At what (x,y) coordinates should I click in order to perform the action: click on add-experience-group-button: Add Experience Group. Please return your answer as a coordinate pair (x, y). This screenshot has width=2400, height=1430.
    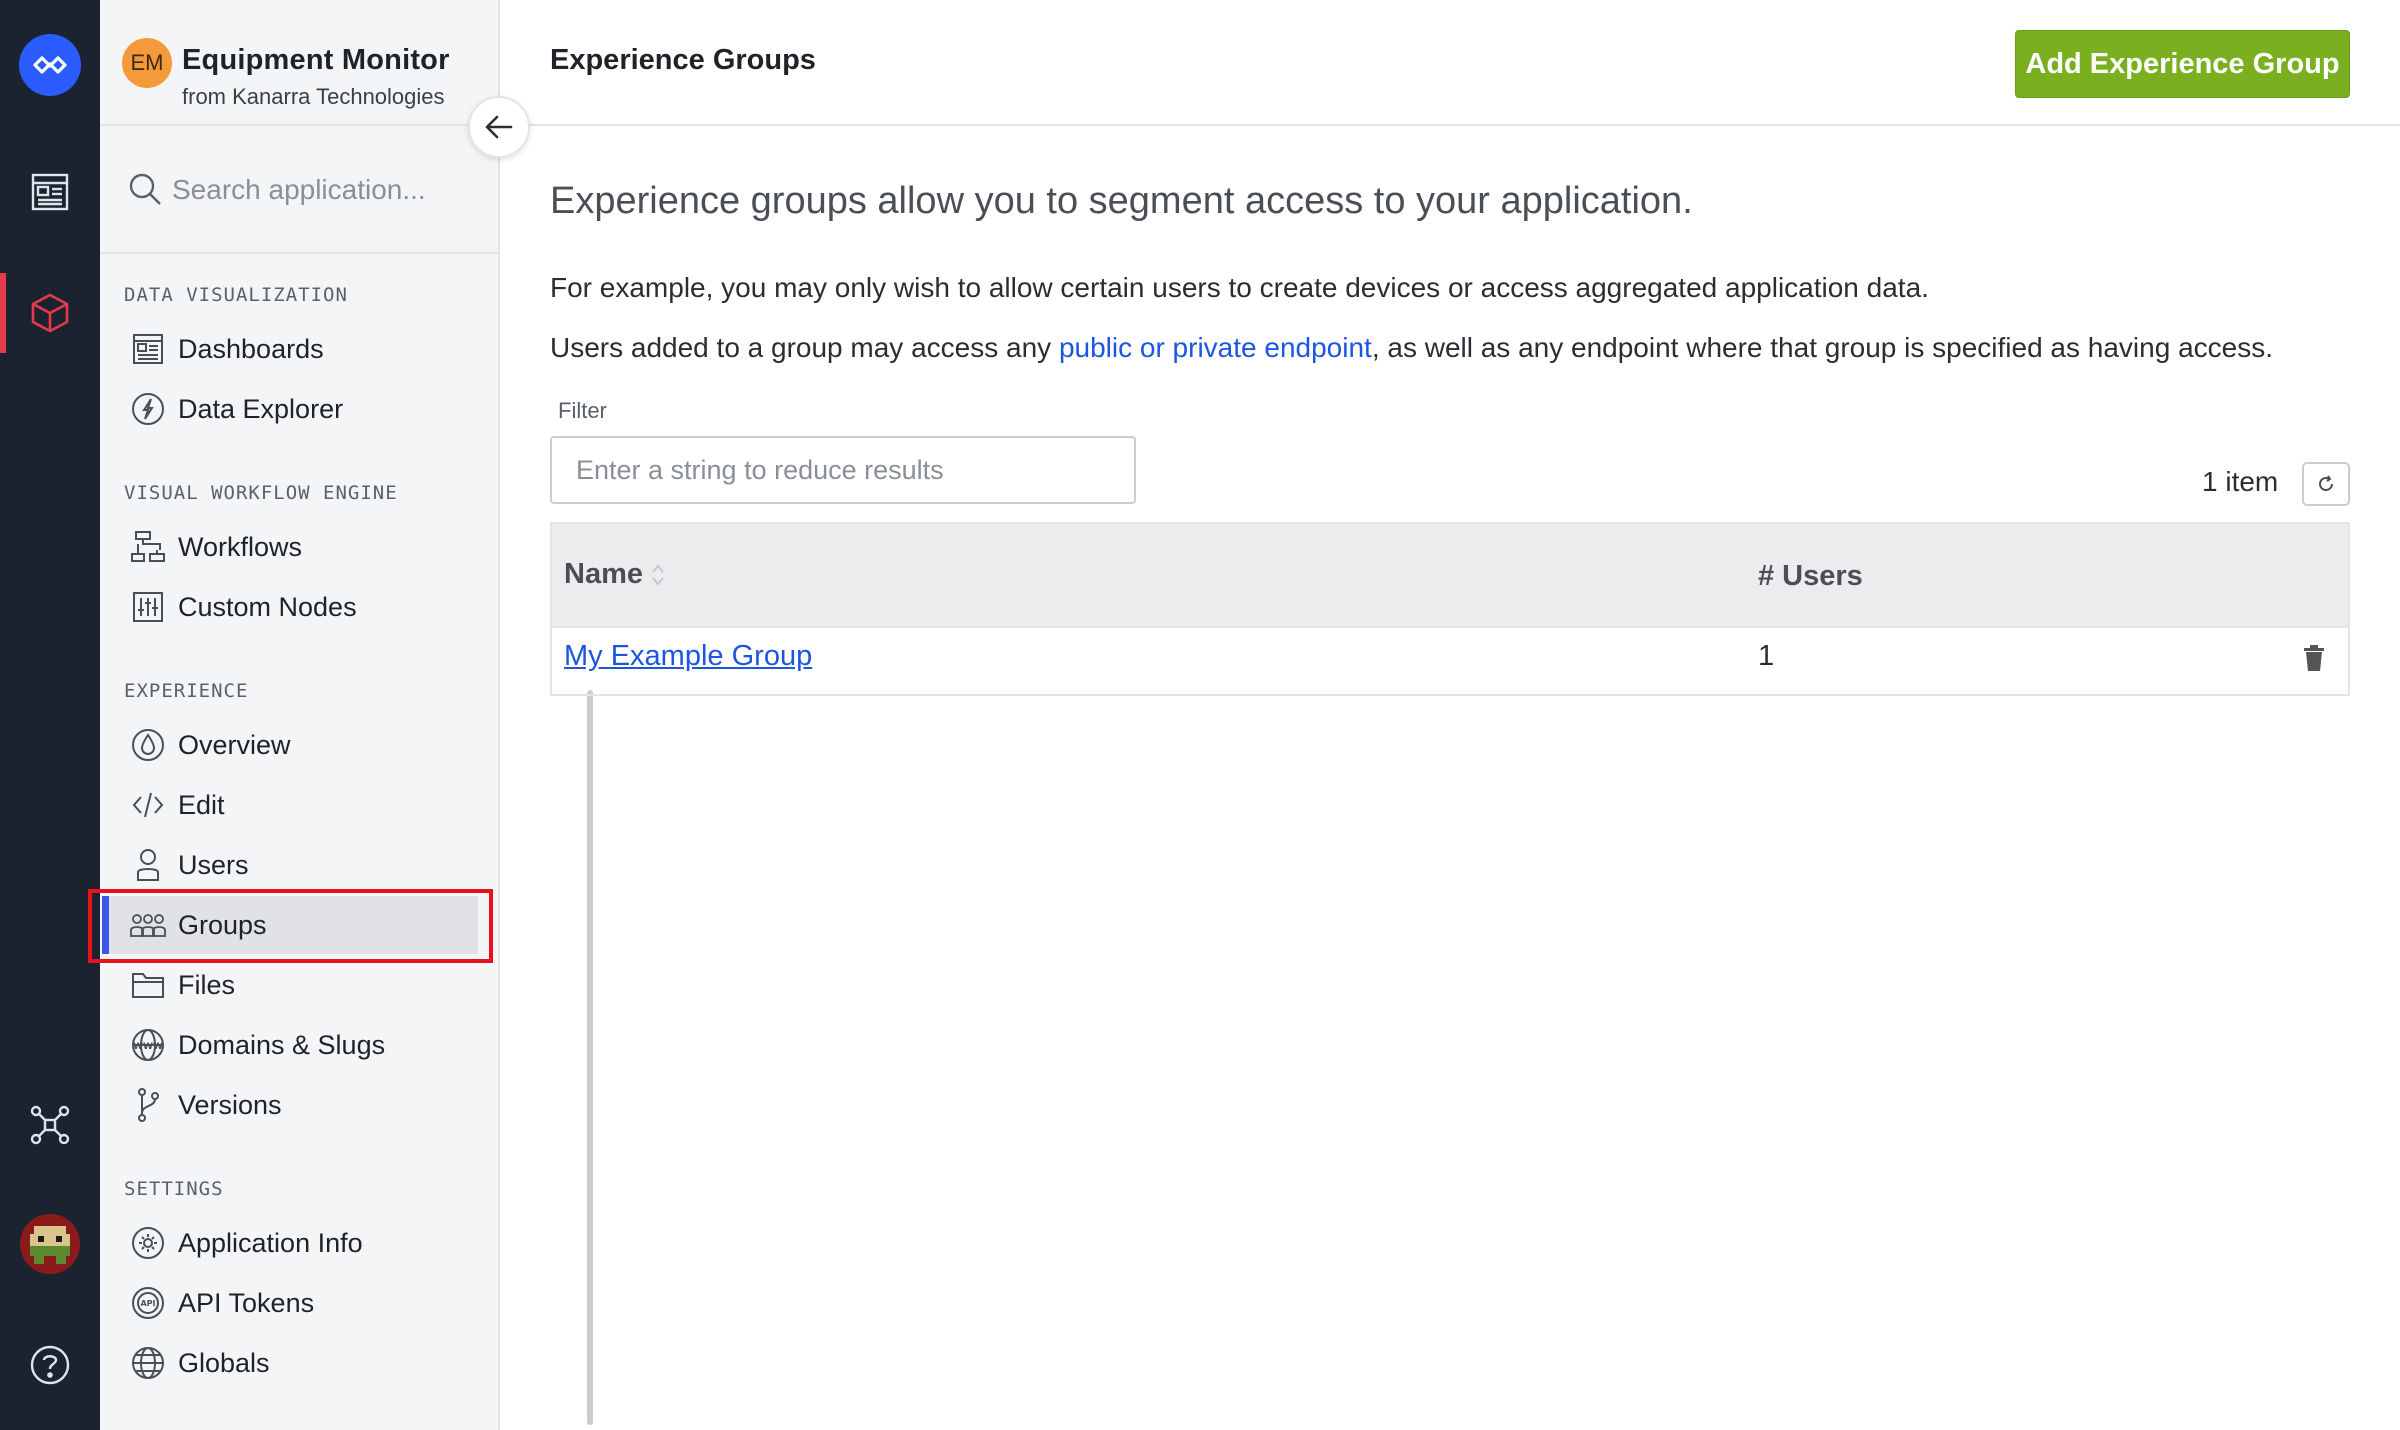
    Looking at the image, I should click on (2182, 64).